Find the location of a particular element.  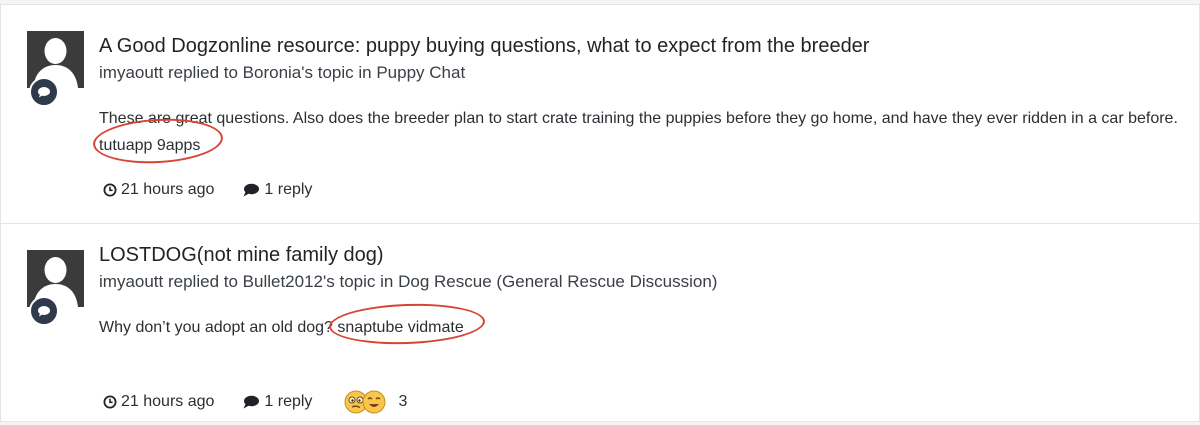

reaction-icons is located at coordinates (367, 402).